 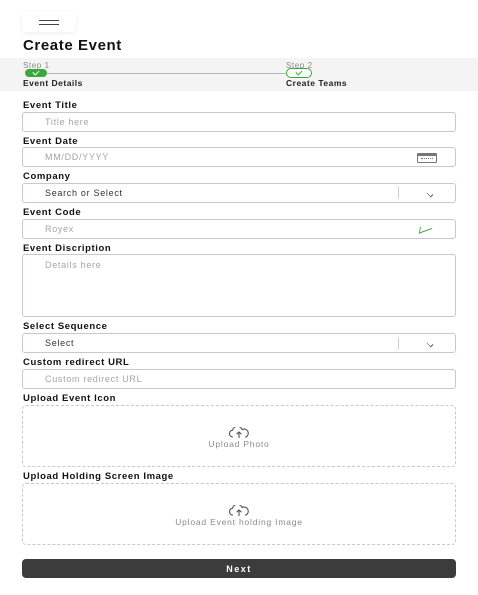 What do you see at coordinates (239, 522) in the screenshot?
I see `upload-holding-image-text: Upload Event holding Image` at bounding box center [239, 522].